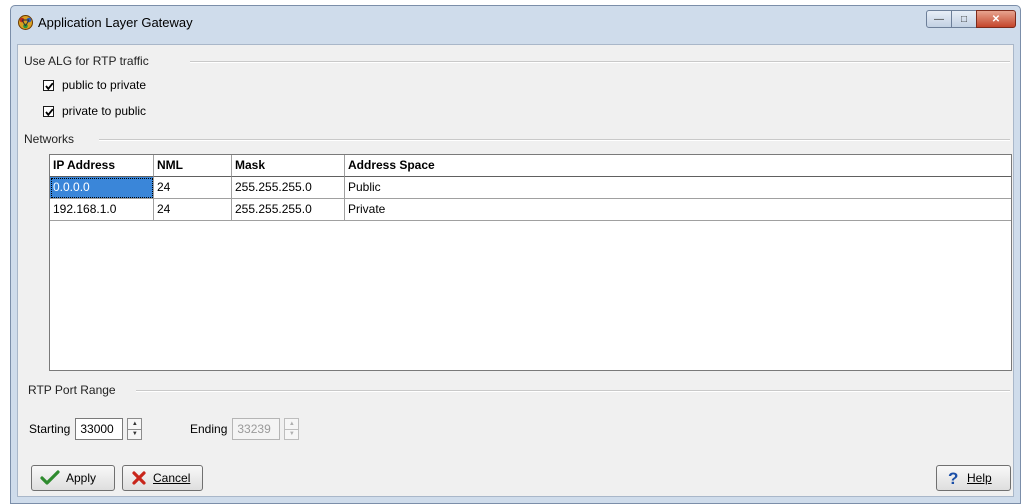 This screenshot has width=1021, height=504. Describe the element at coordinates (554, 140) in the screenshot. I see `networks-group-divider` at that location.